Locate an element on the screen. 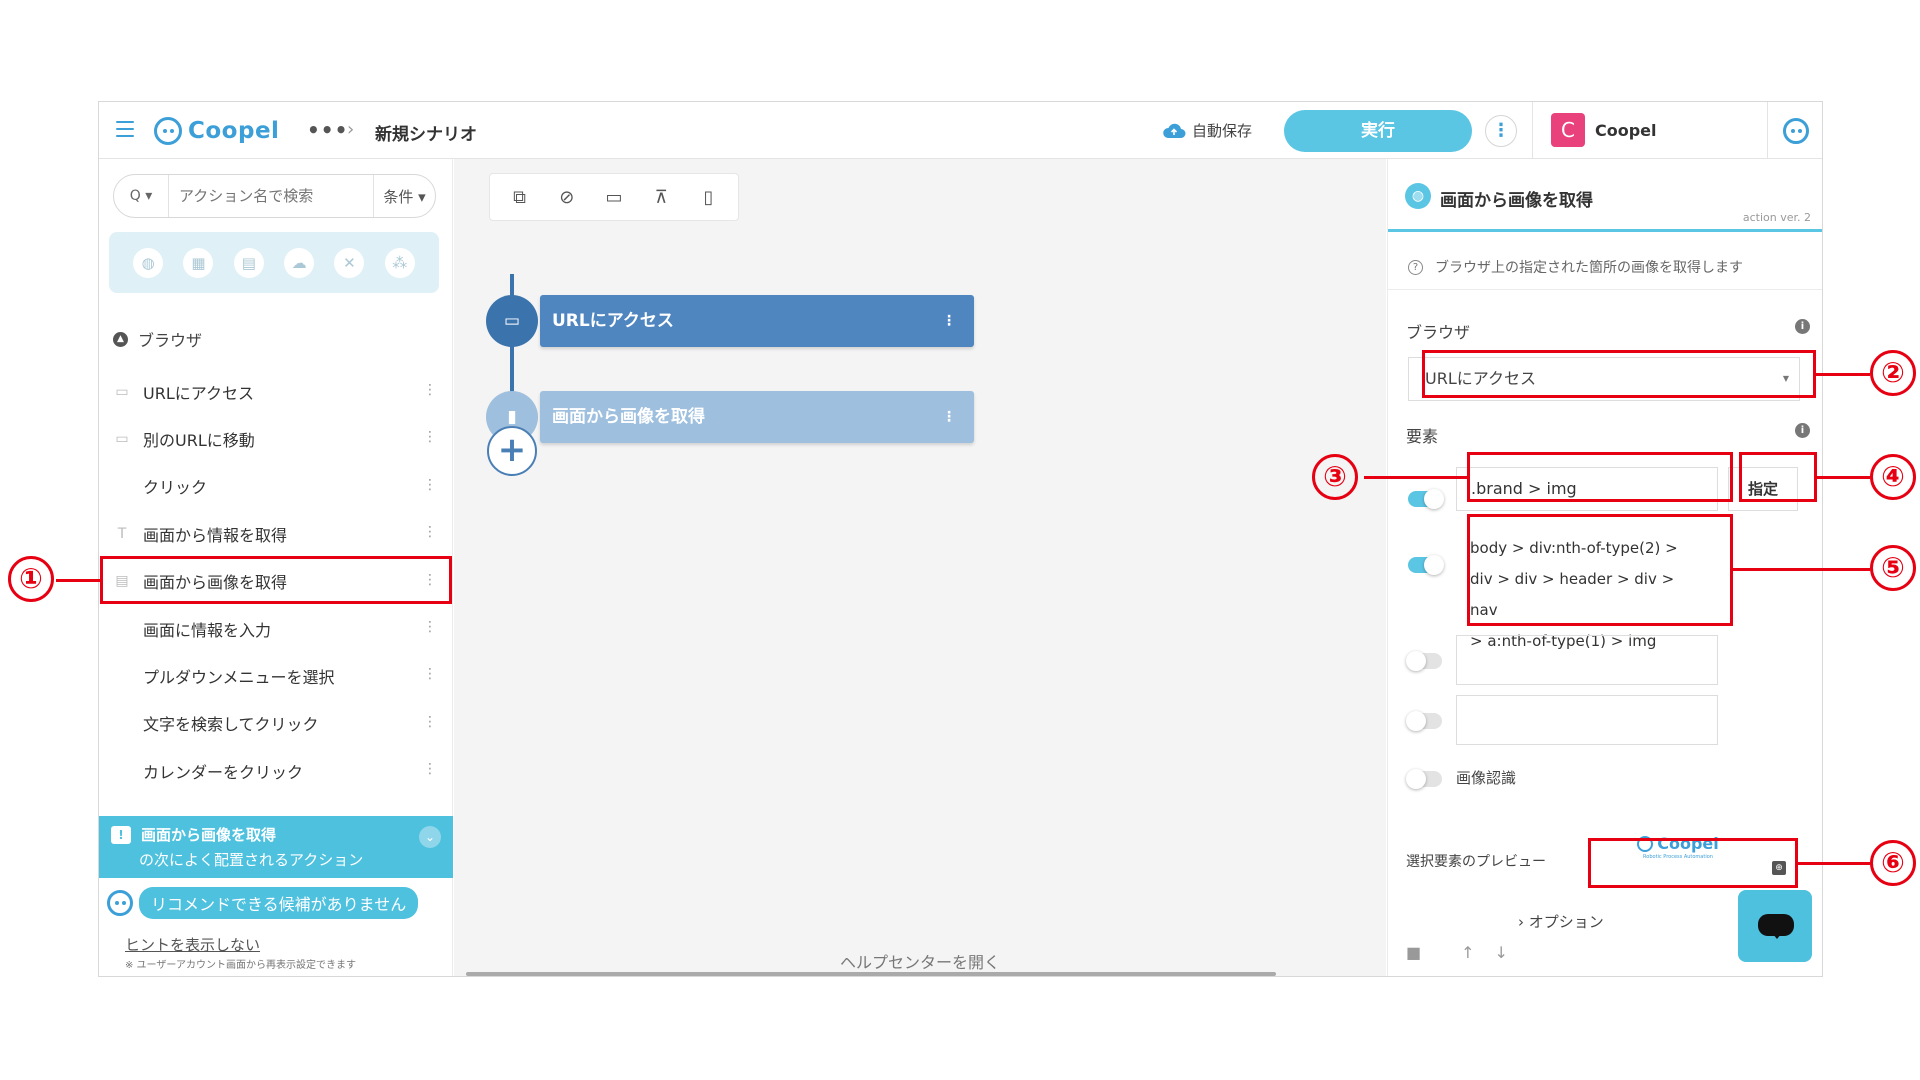 The width and height of the screenshot is (1920, 1080). selector3-toggle is located at coordinates (1424, 661).